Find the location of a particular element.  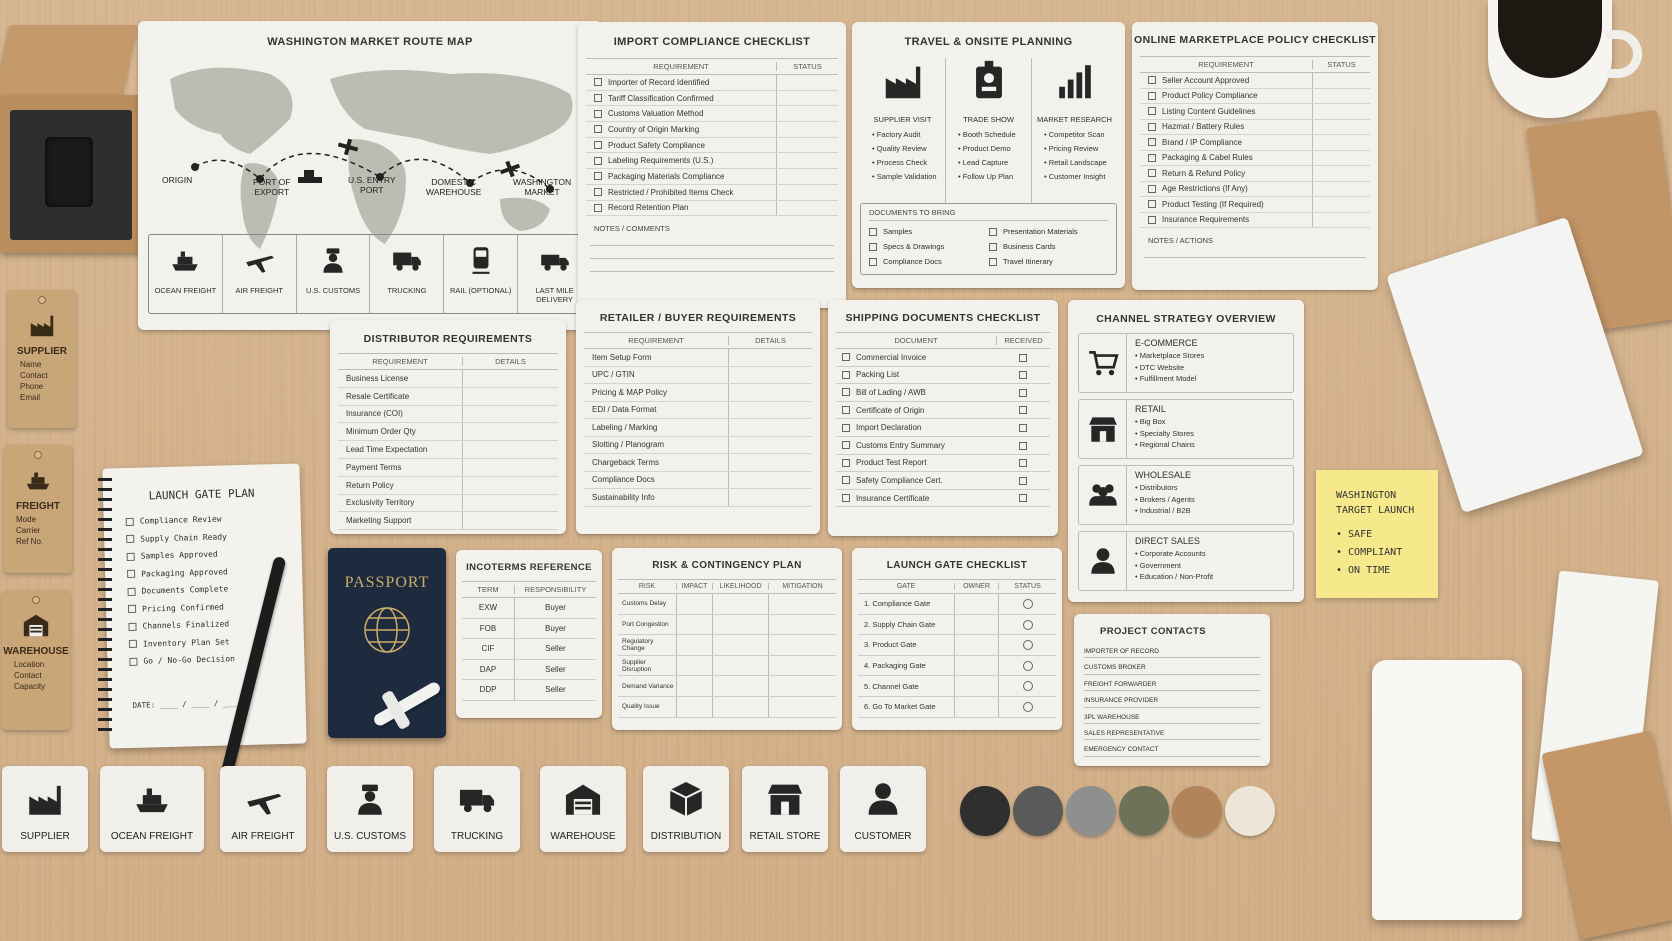

risk-label: Quality Issue is located at coordinates (641, 707).